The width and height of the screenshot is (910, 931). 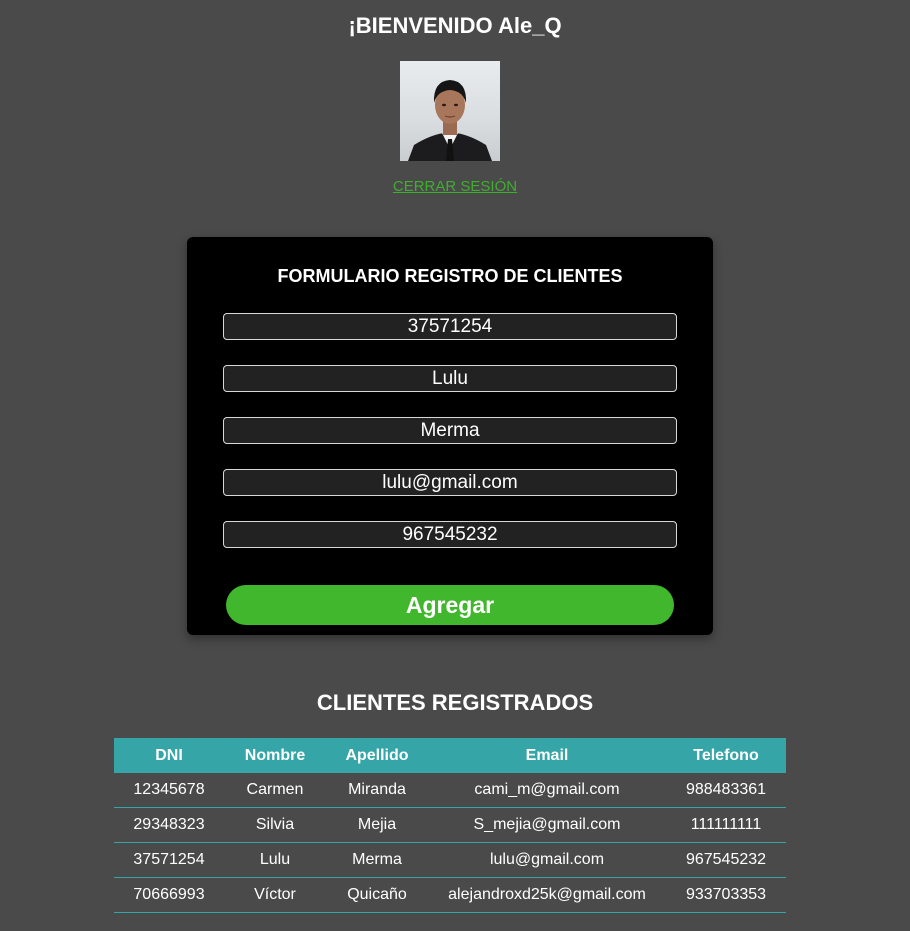 What do you see at coordinates (169, 755) in the screenshot?
I see `column-header-dni: DNI` at bounding box center [169, 755].